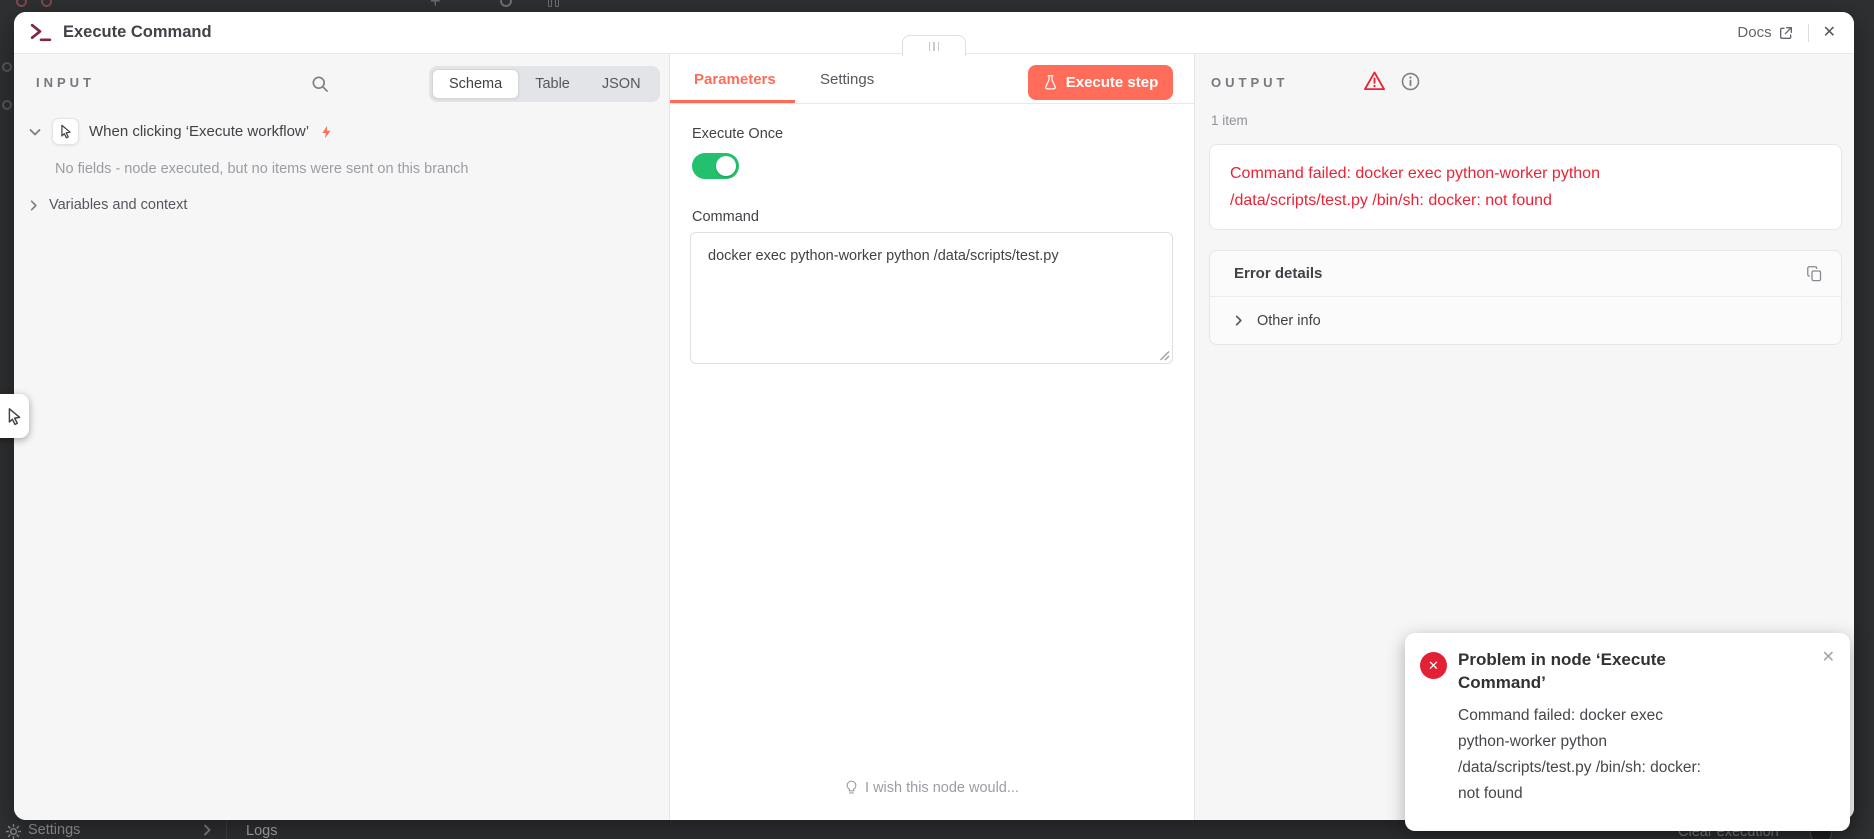 This screenshot has width=1874, height=839. I want to click on lightbulb-icon, so click(851, 787).